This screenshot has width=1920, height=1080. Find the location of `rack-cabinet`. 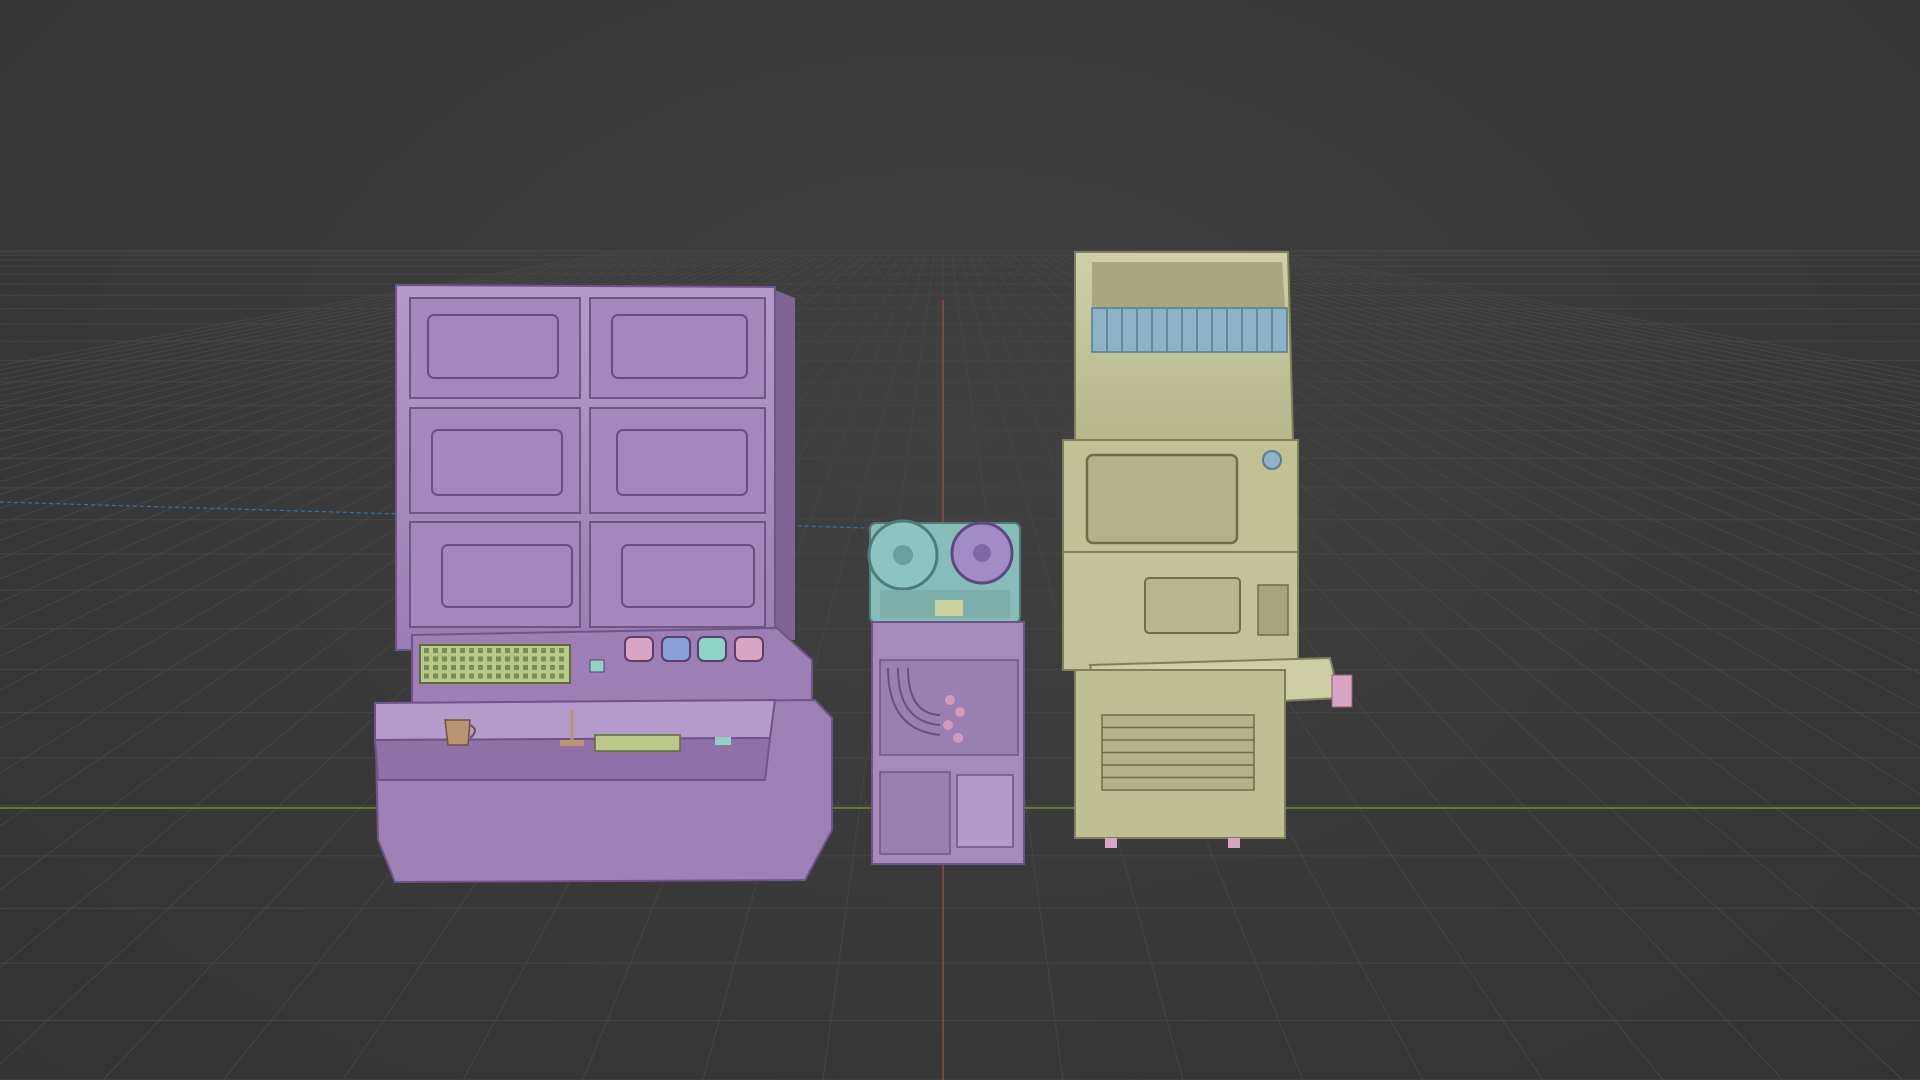

rack-cabinet is located at coordinates (948, 743).